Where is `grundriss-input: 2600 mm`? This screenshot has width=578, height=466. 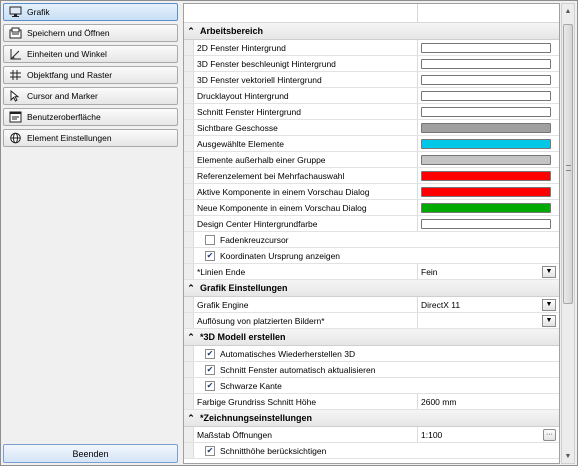
grundriss-input: 2600 mm is located at coordinates (488, 401).